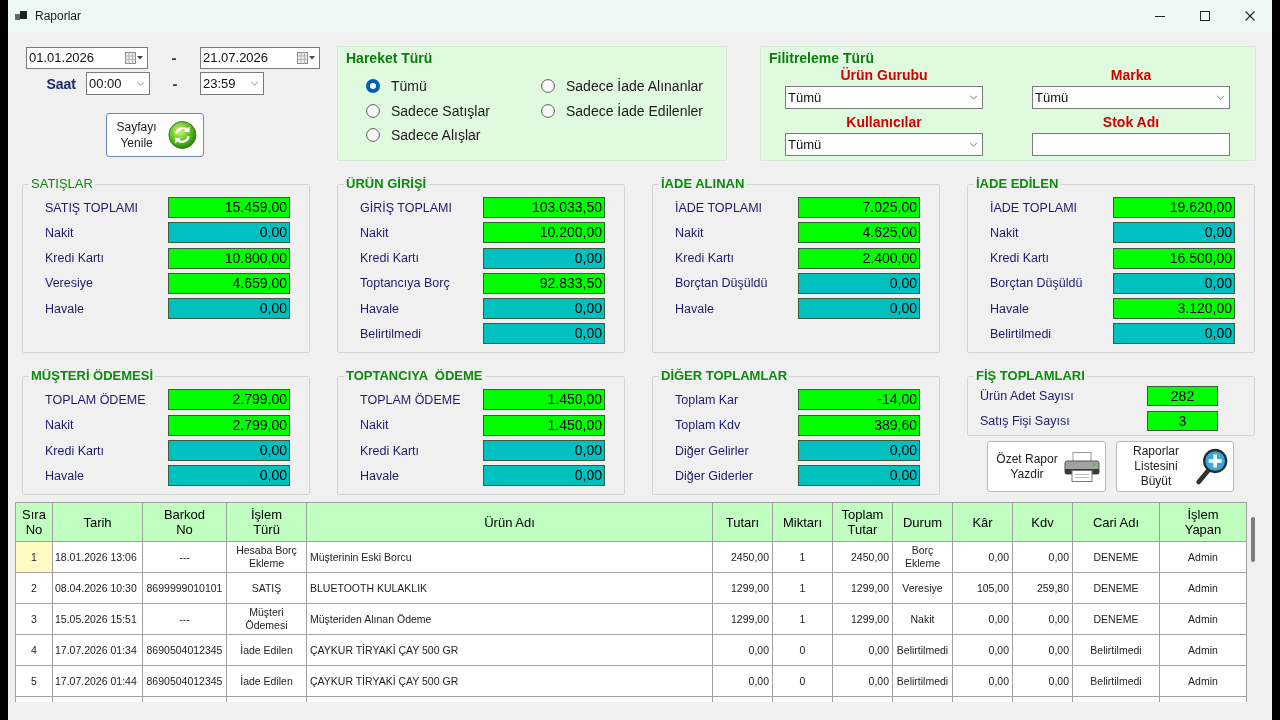  What do you see at coordinates (859, 425) in the screenshot?
I see `amount-field: 389,60` at bounding box center [859, 425].